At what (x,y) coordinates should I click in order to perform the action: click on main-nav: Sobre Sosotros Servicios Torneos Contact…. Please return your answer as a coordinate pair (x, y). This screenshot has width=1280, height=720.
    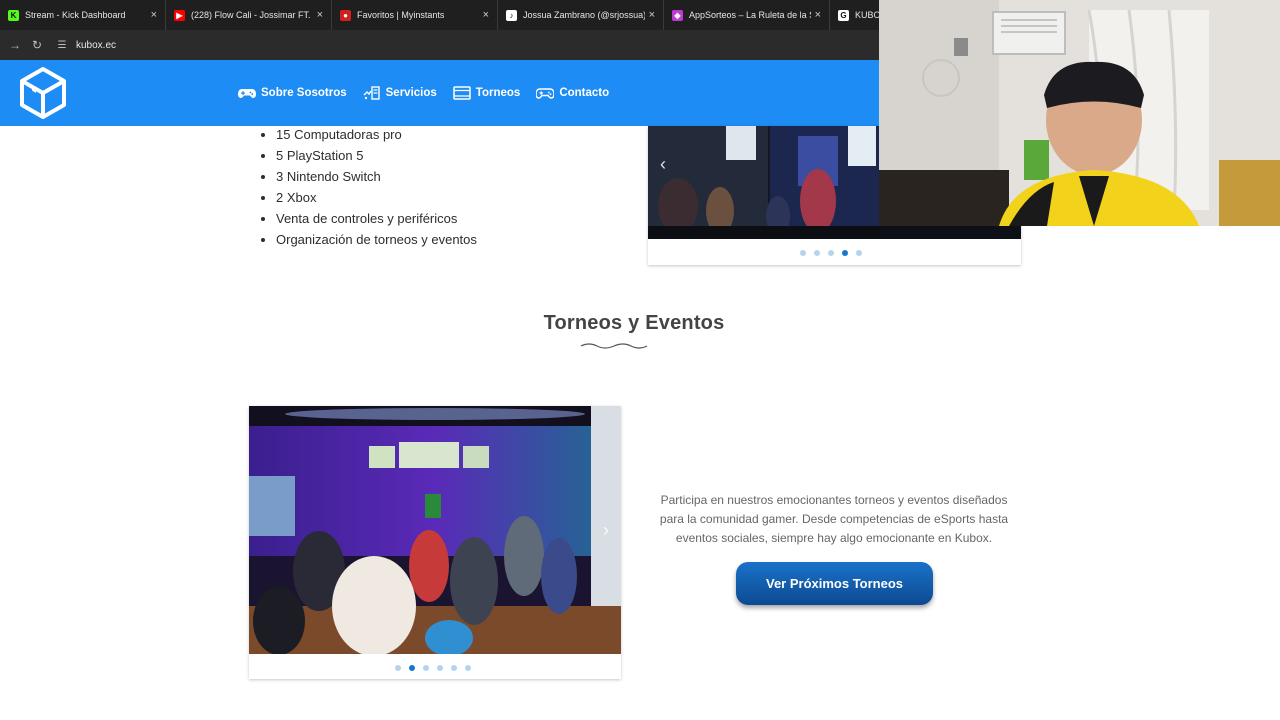
    Looking at the image, I should click on (423, 93).